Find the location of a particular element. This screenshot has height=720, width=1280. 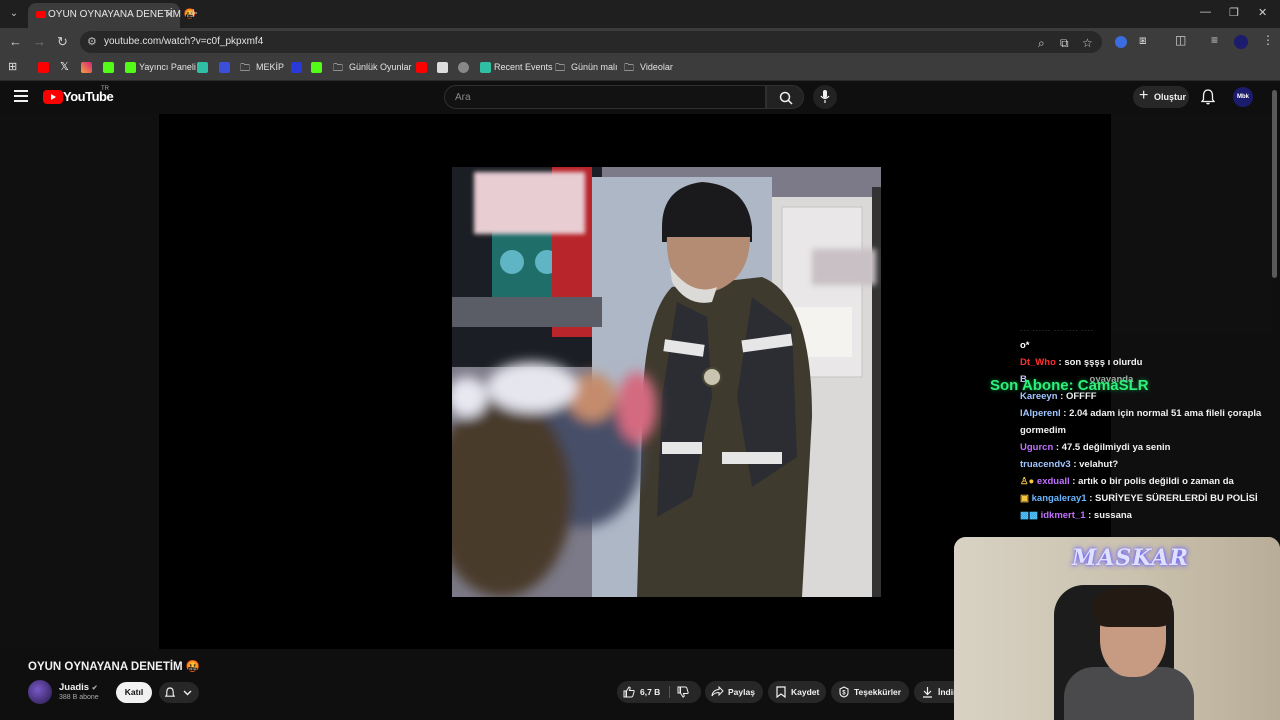

bookmark-yayinci-paneli: Yayıncı Paneli is located at coordinates (167, 67).